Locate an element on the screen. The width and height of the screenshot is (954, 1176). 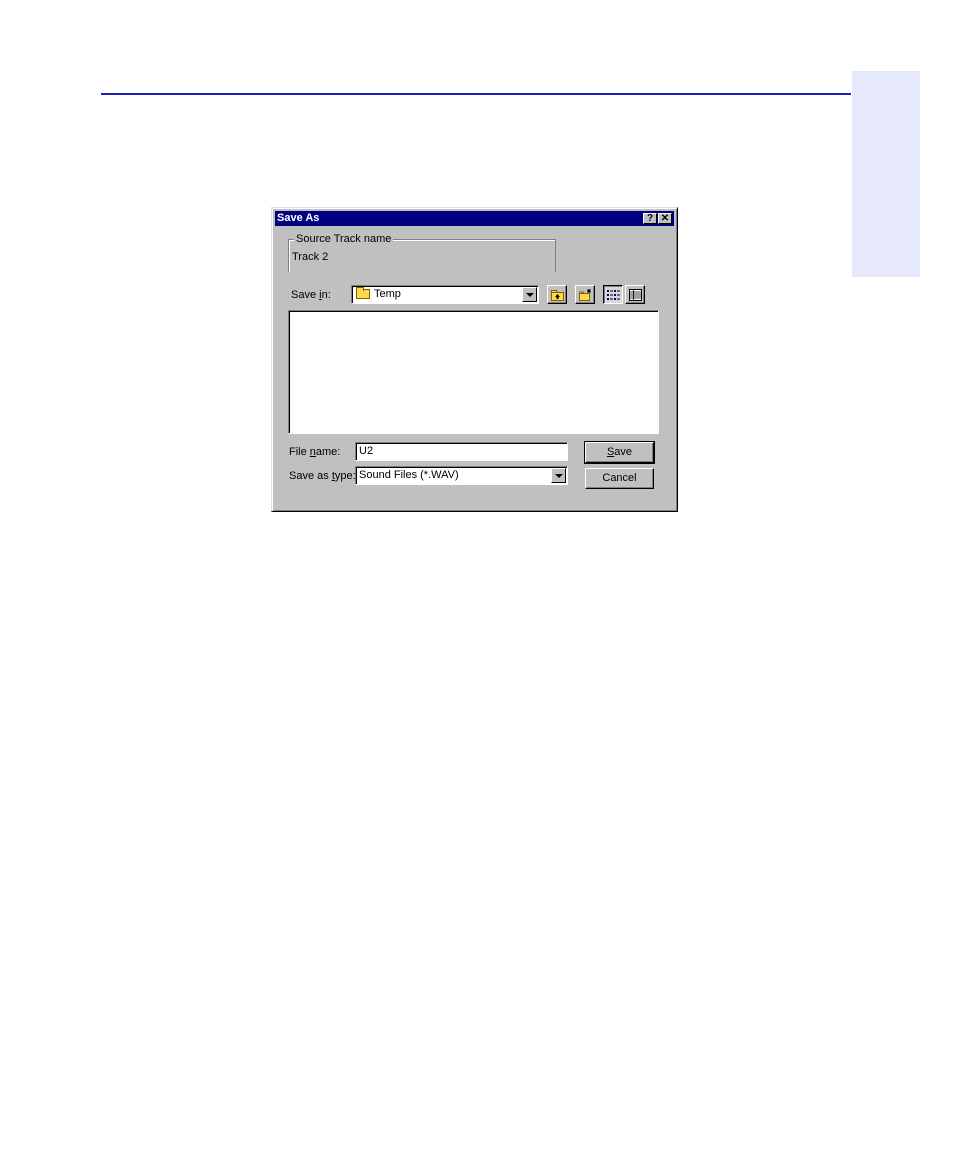
file-name-value: U2 is located at coordinates (366, 451).